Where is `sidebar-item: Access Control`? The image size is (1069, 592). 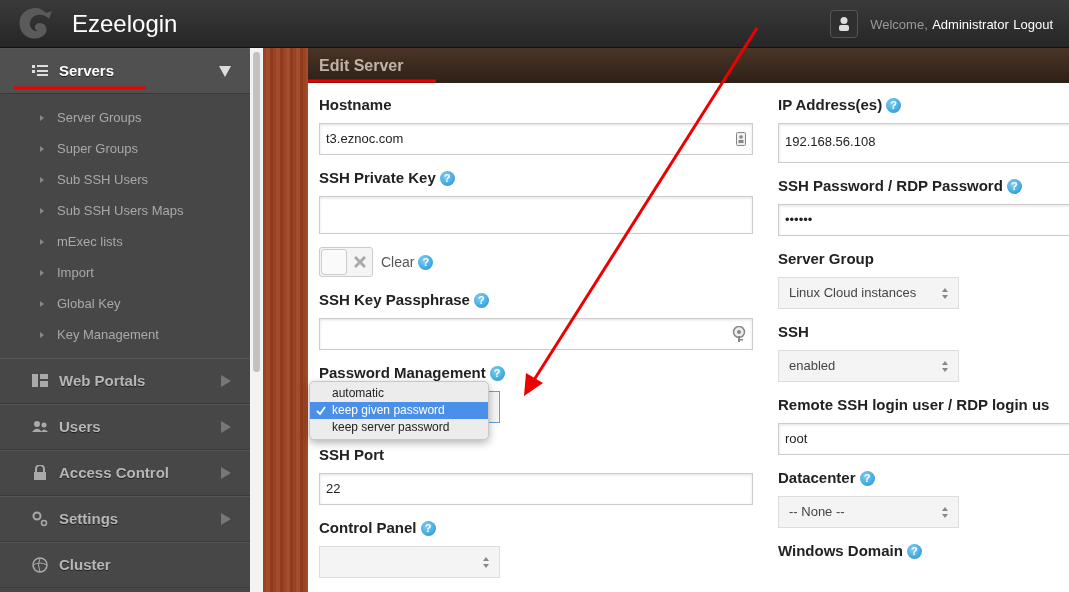
sidebar-item: Access Control is located at coordinates (125, 473).